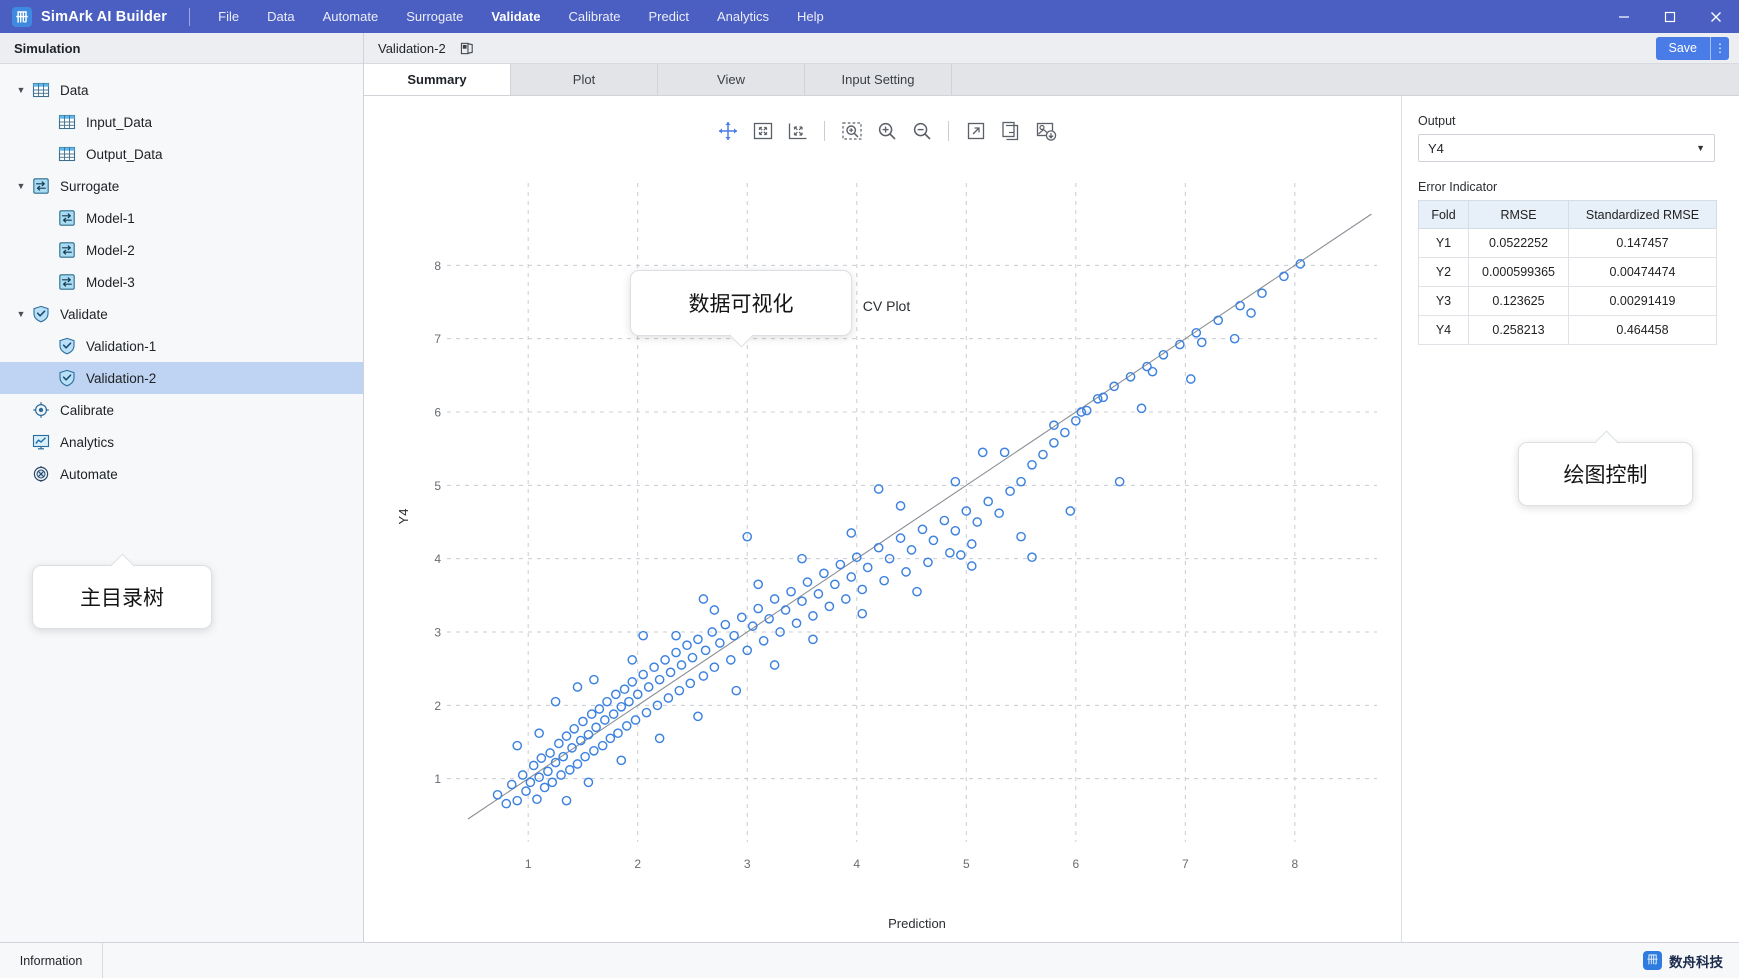 The width and height of the screenshot is (1739, 978). Describe the element at coordinates (181, 346) in the screenshot. I see `tree-item-validation-1: Validation-1` at that location.